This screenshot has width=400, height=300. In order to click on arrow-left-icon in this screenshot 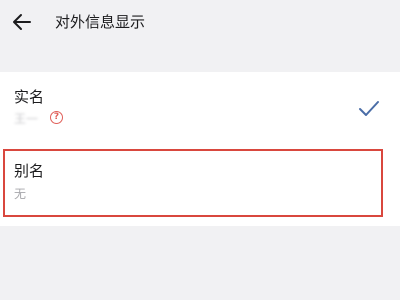, I will do `click(22, 22)`.